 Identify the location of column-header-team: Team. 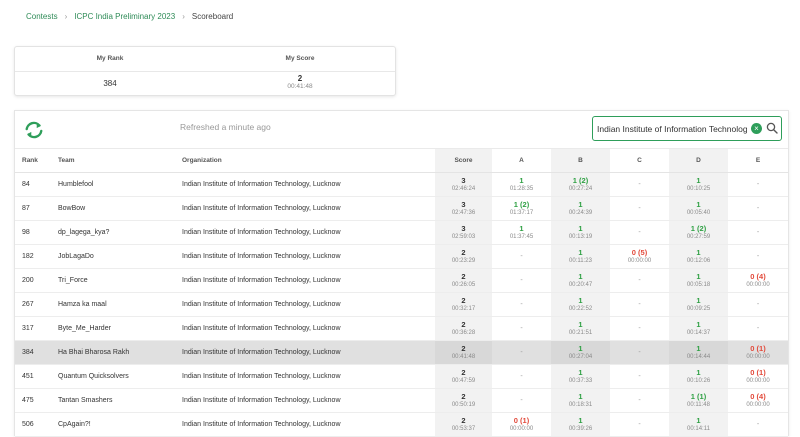
(119, 161).